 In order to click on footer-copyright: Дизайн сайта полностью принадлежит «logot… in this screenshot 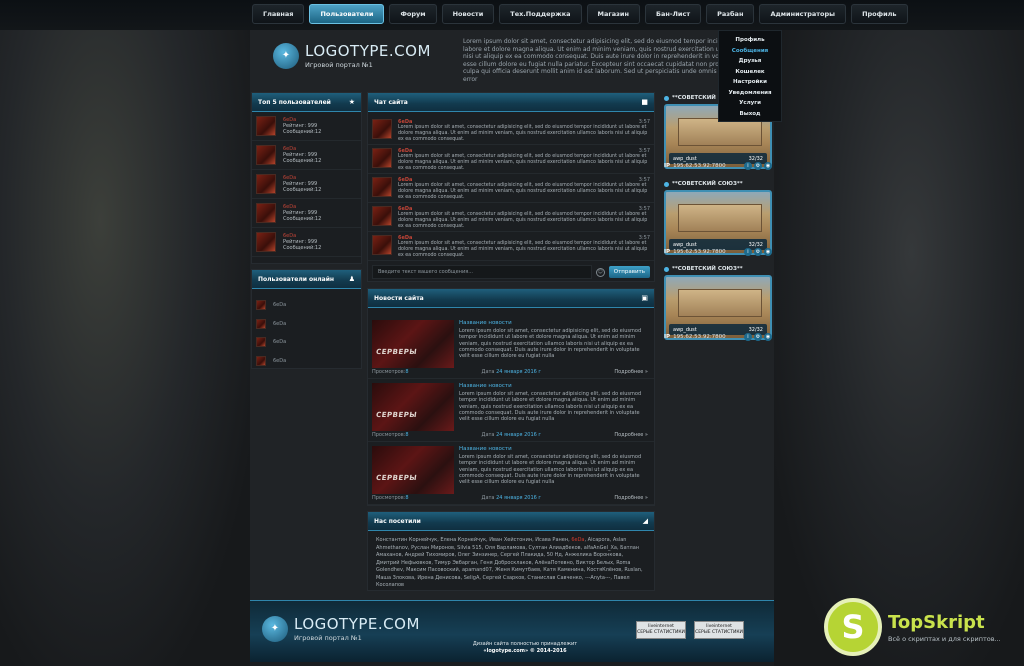, I will do `click(525, 647)`.